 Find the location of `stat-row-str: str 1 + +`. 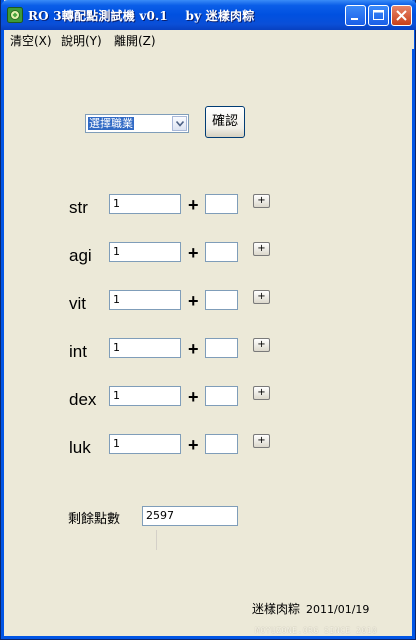

stat-row-str: str 1 + + is located at coordinates (208, 207).